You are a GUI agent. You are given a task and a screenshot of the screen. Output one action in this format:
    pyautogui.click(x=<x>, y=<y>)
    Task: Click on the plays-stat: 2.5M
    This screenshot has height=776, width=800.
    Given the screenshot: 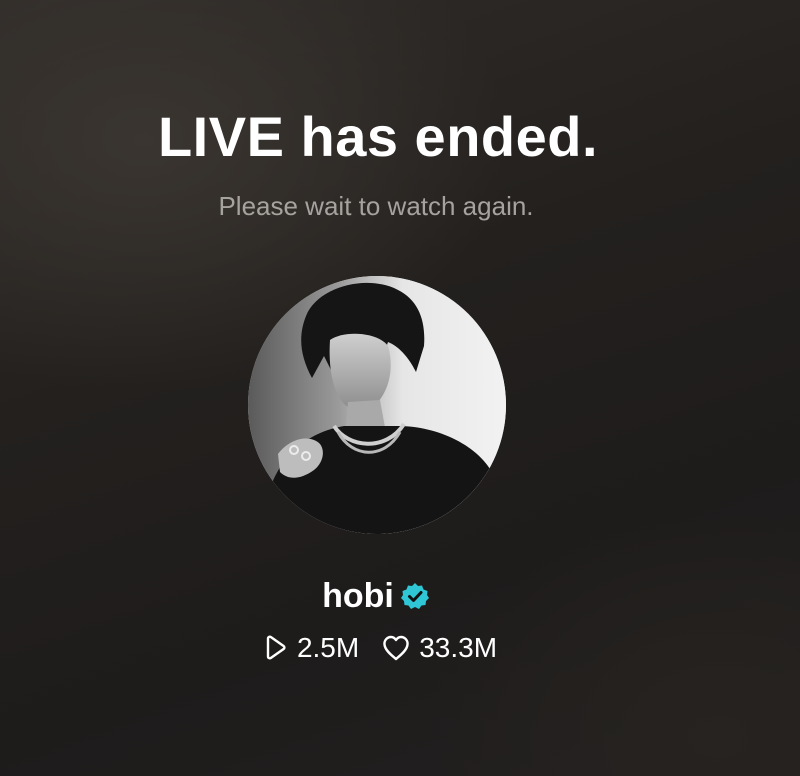 What is the action you would take?
    pyautogui.click(x=309, y=648)
    